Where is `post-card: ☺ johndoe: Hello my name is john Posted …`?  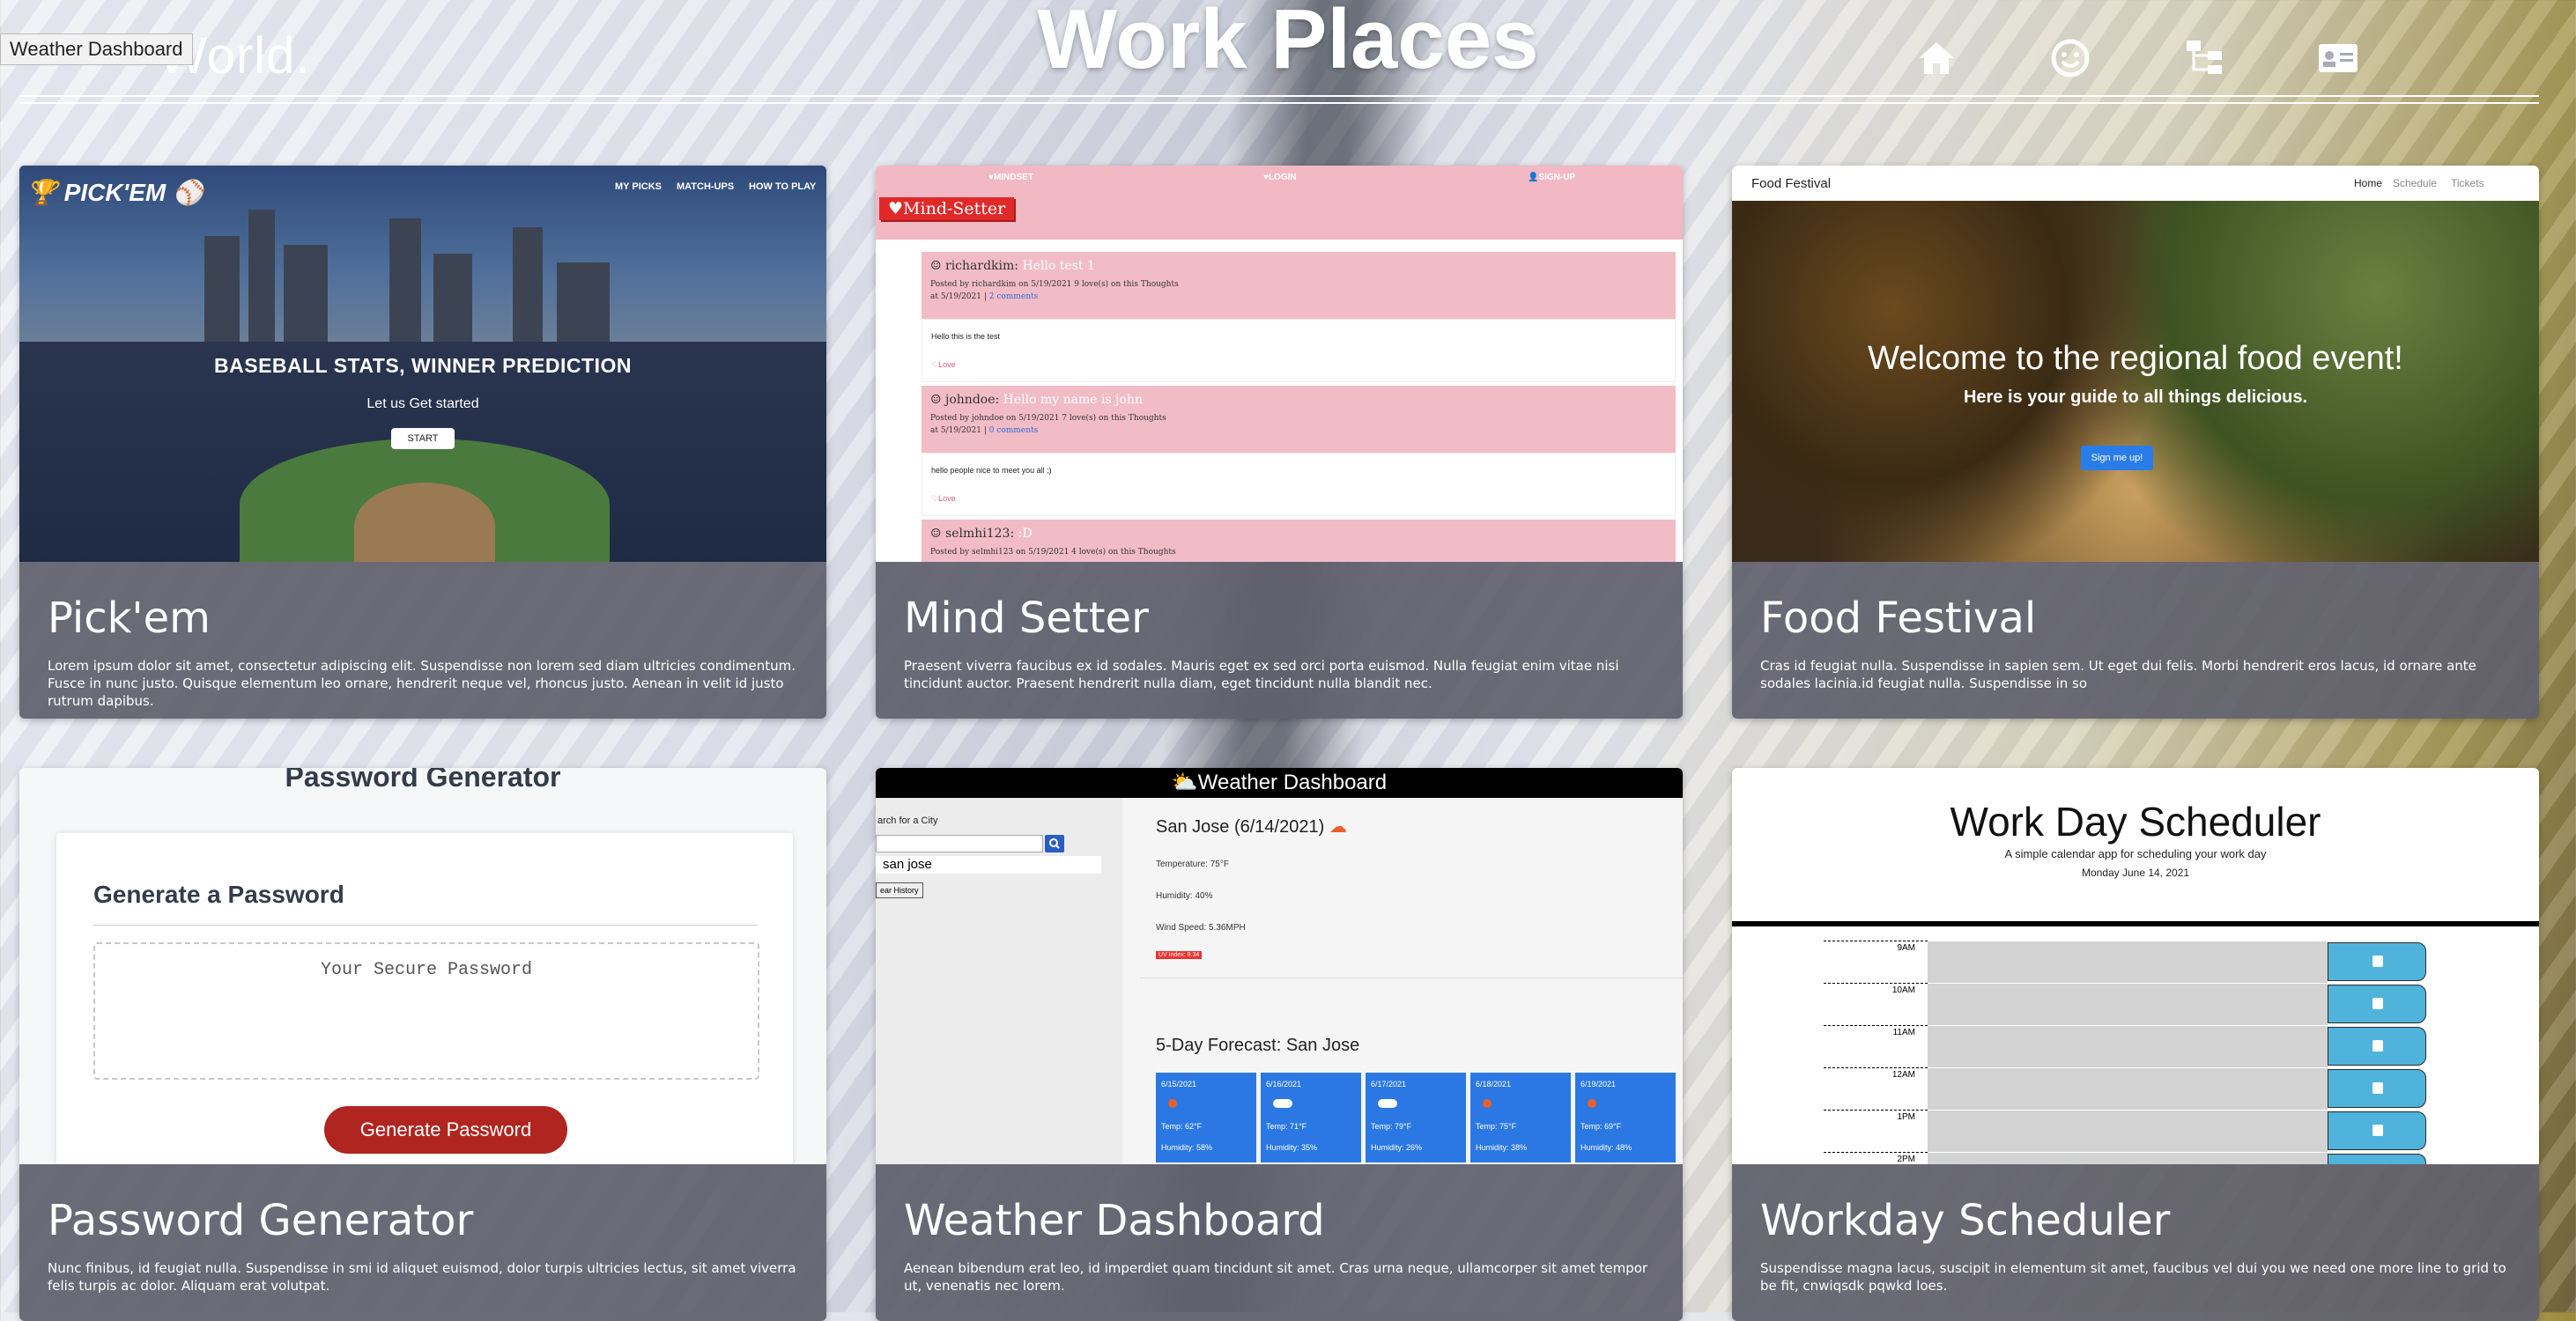 post-card: ☺ johndoe: Hello my name is john Posted … is located at coordinates (1299, 451).